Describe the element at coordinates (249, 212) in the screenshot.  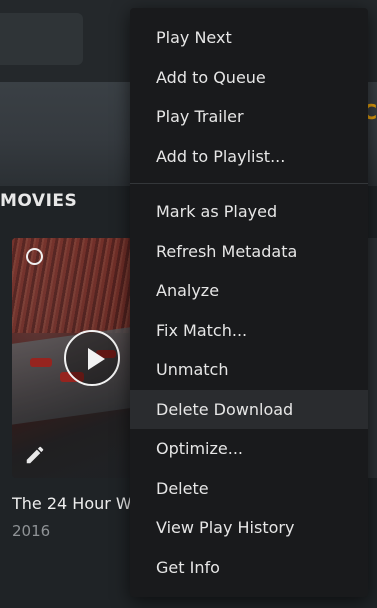
I see `menu-item-mark-as-played: Mark as Played` at that location.